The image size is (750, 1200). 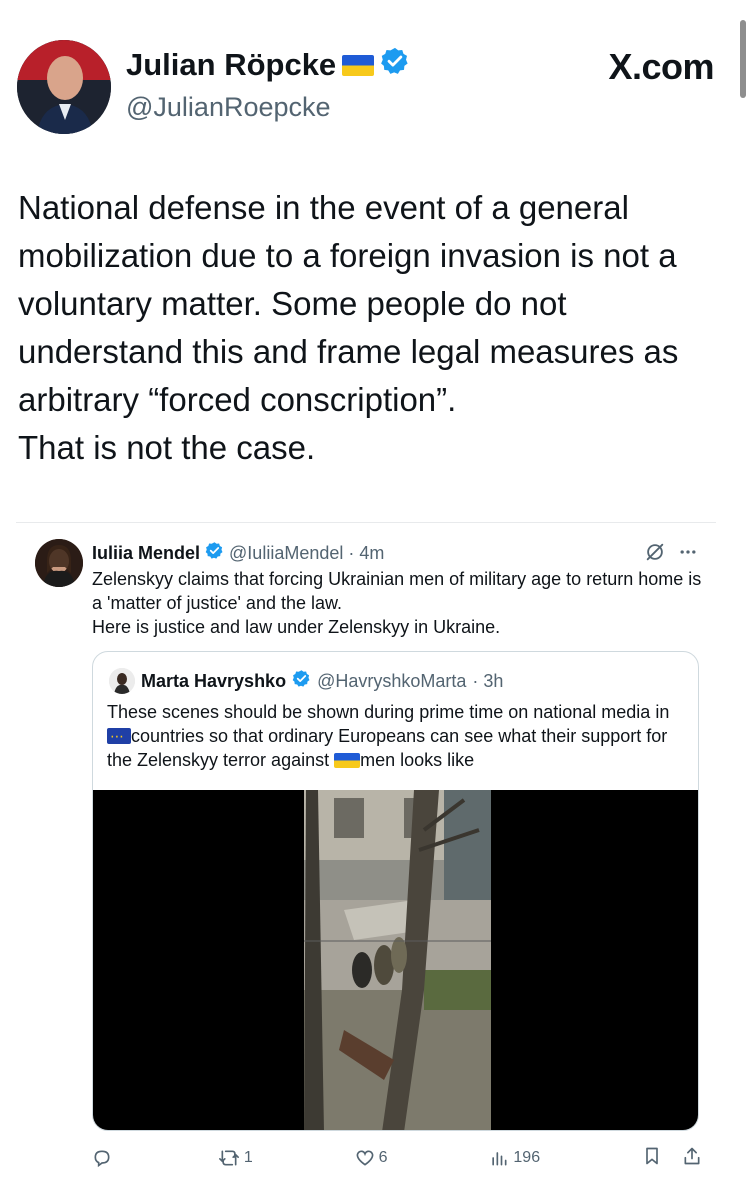 What do you see at coordinates (286, 553) in the screenshot?
I see `embedded-author-handle: @IuliiaMendel` at bounding box center [286, 553].